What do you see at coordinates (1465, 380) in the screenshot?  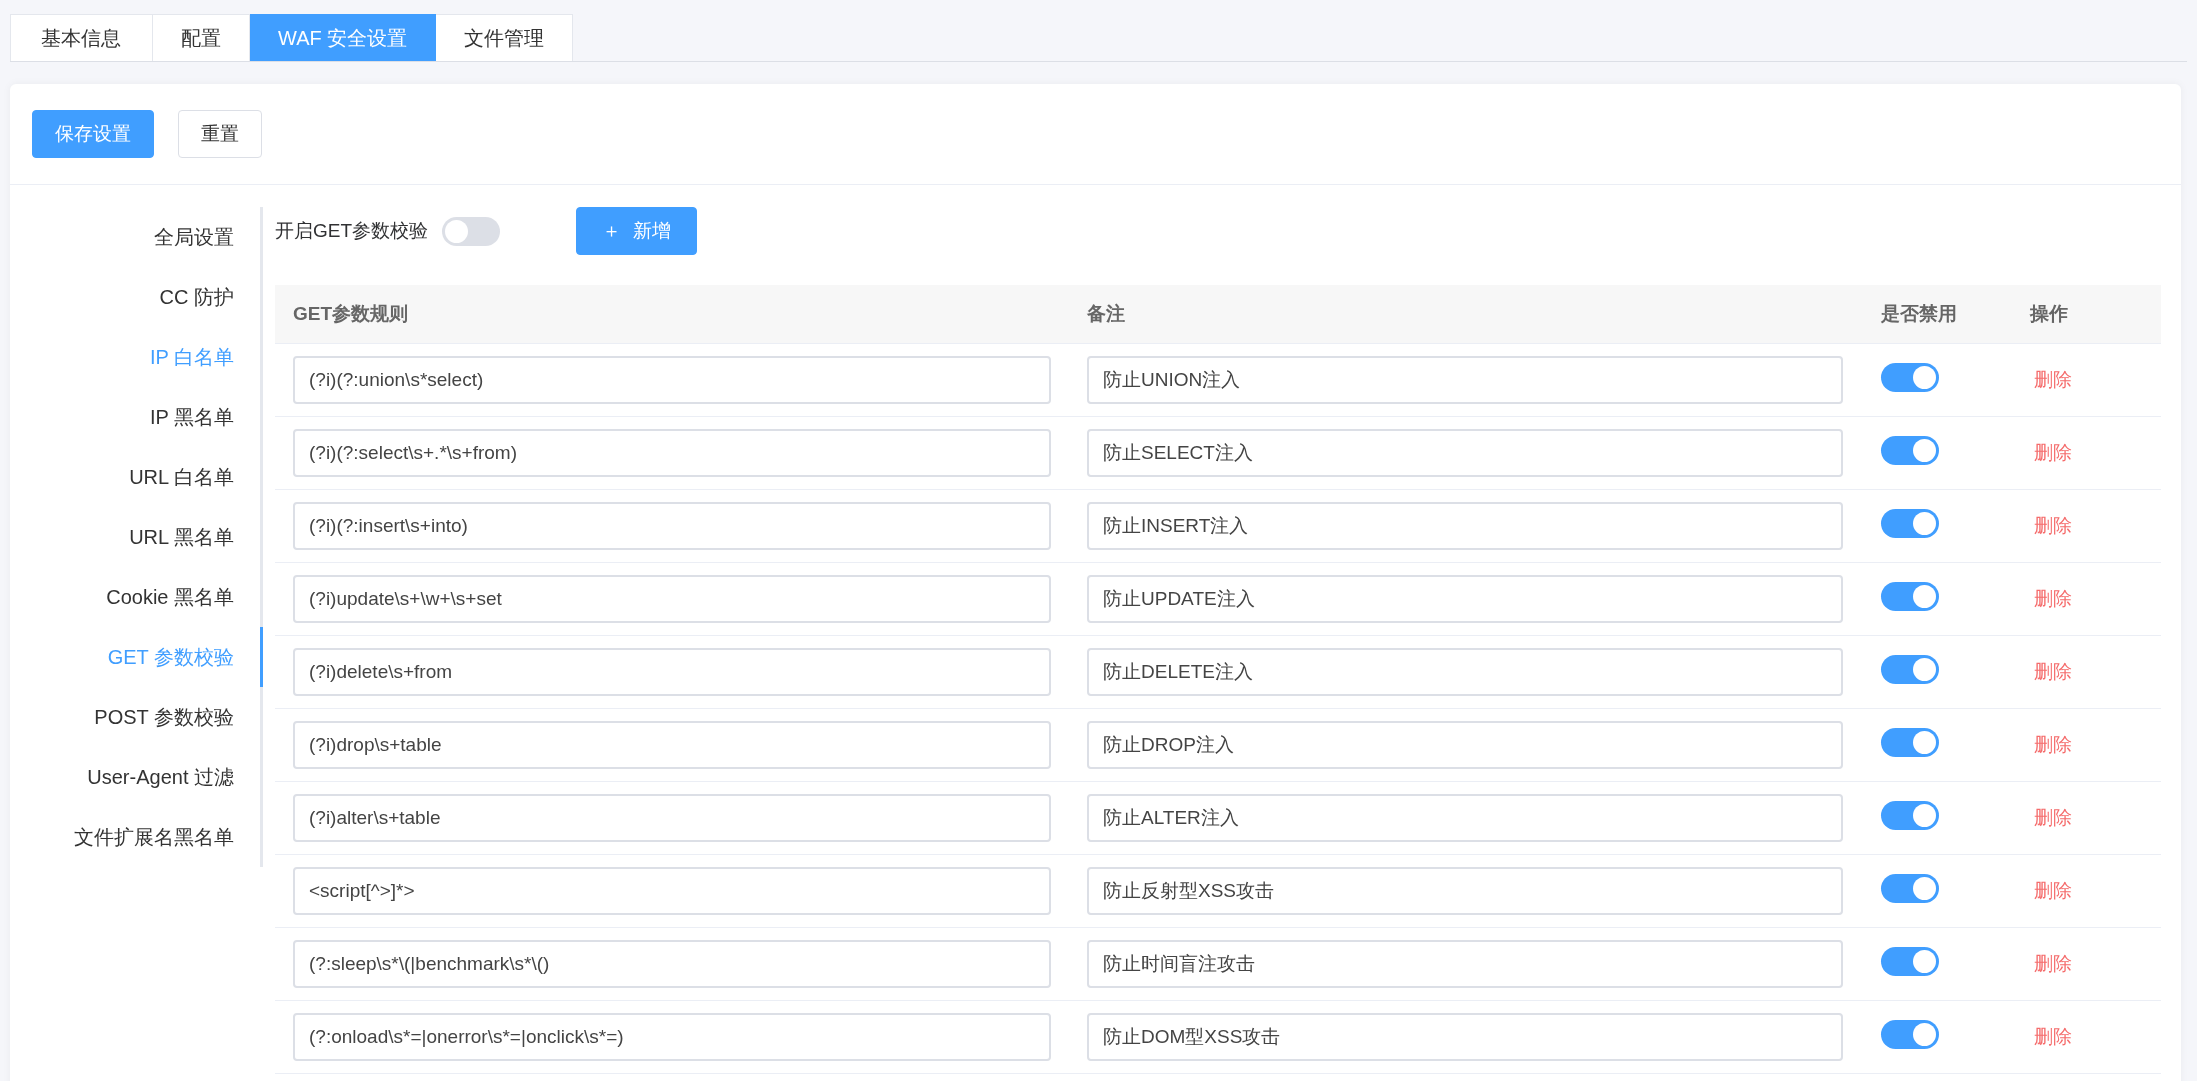 I see `note-input: 防止UNION注入` at bounding box center [1465, 380].